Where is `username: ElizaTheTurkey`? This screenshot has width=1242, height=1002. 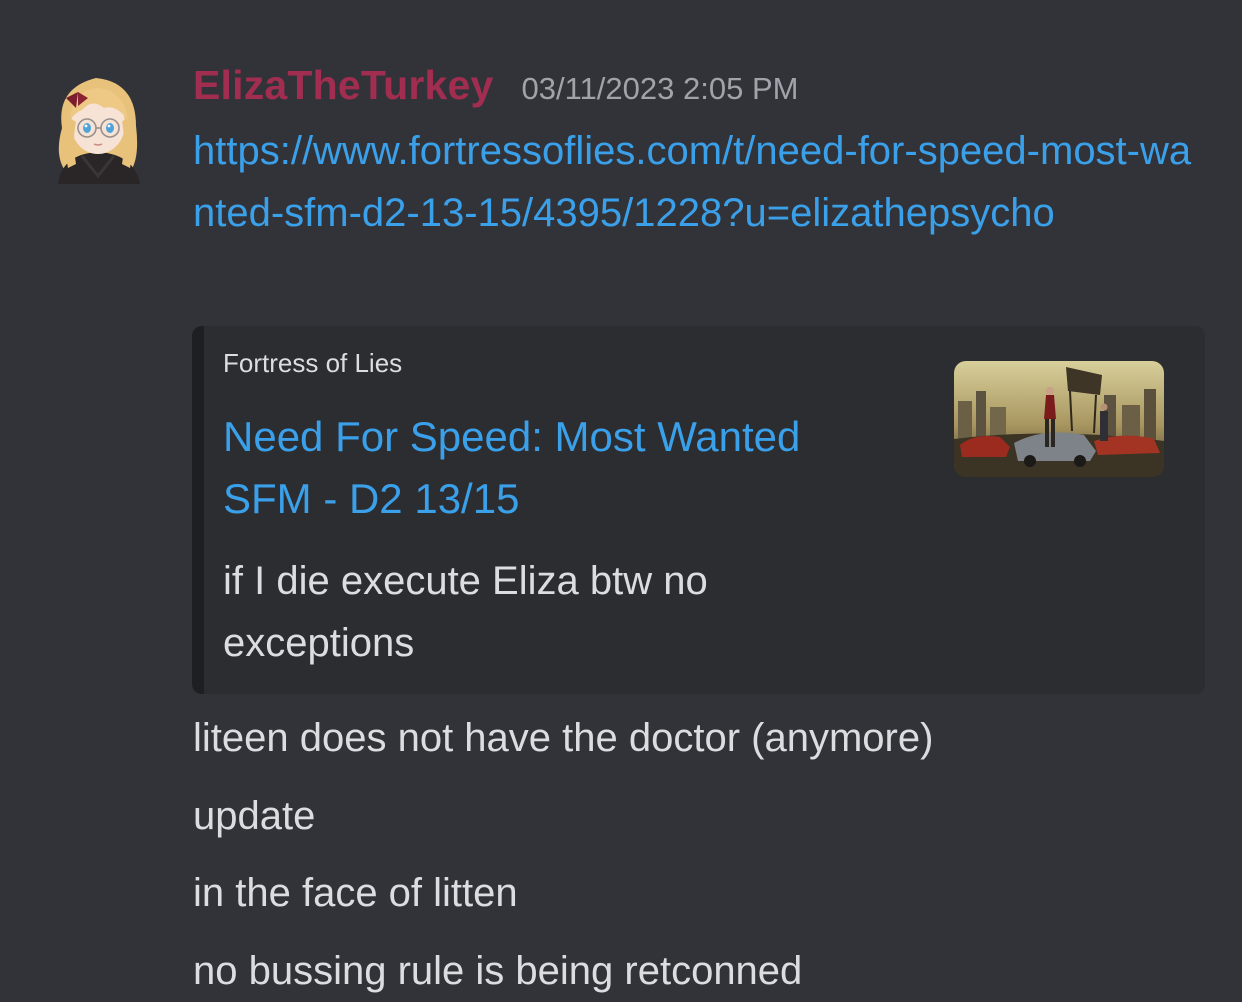
username: ElizaTheTurkey is located at coordinates (343, 85).